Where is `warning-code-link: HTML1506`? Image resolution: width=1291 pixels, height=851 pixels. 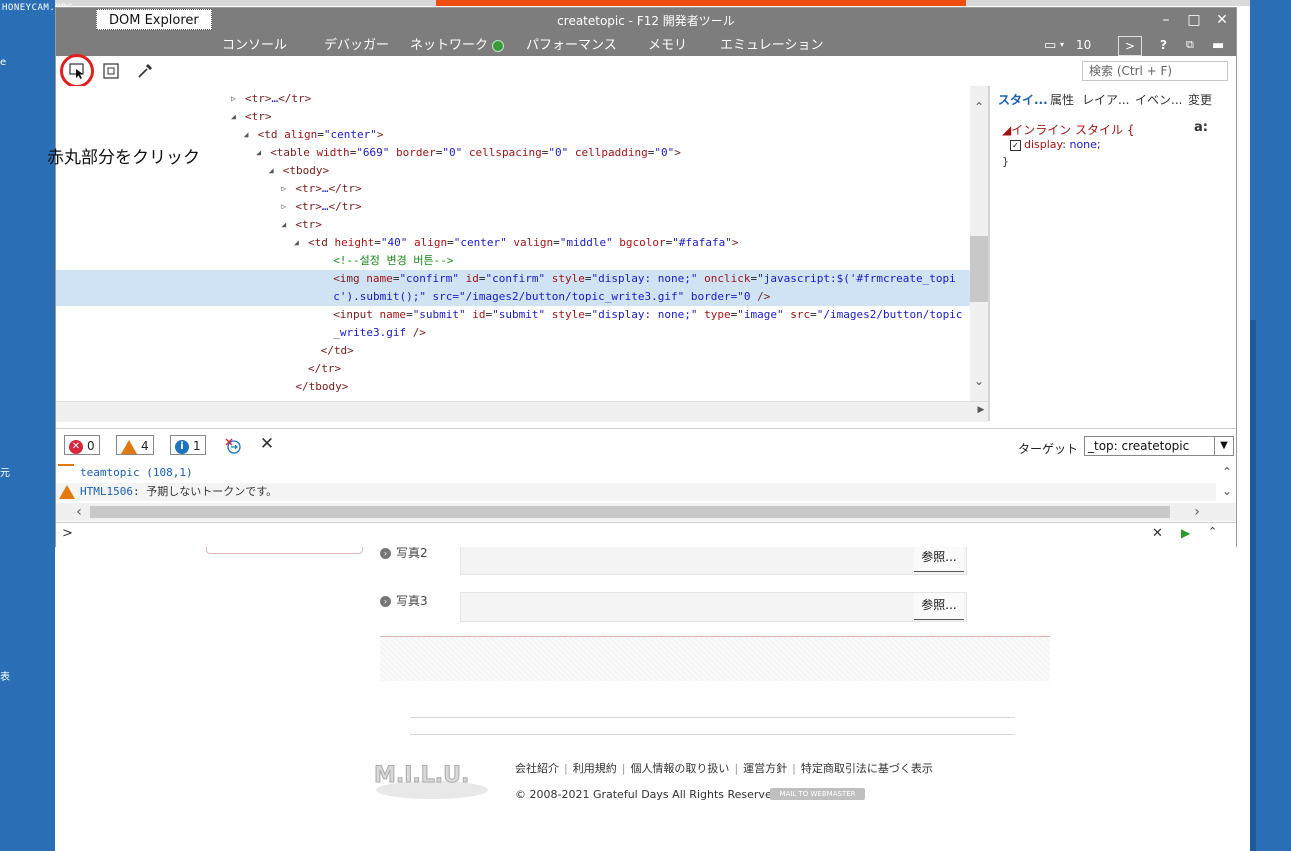
warning-code-link: HTML1506 is located at coordinates (106, 491).